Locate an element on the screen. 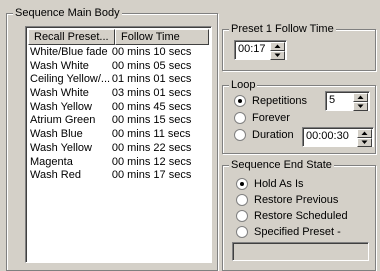 The height and width of the screenshot is (271, 380). column-header-follow-time: Follow Time is located at coordinates (162, 37).